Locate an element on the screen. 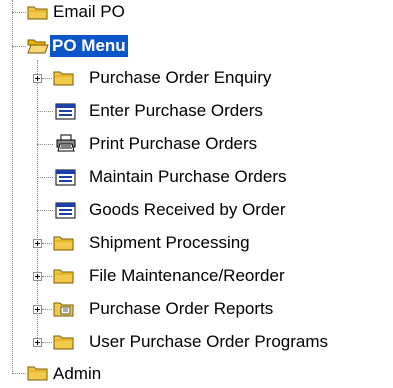 The height and width of the screenshot is (388, 393). tree-item-label: Purchase Order Reports is located at coordinates (181, 308).